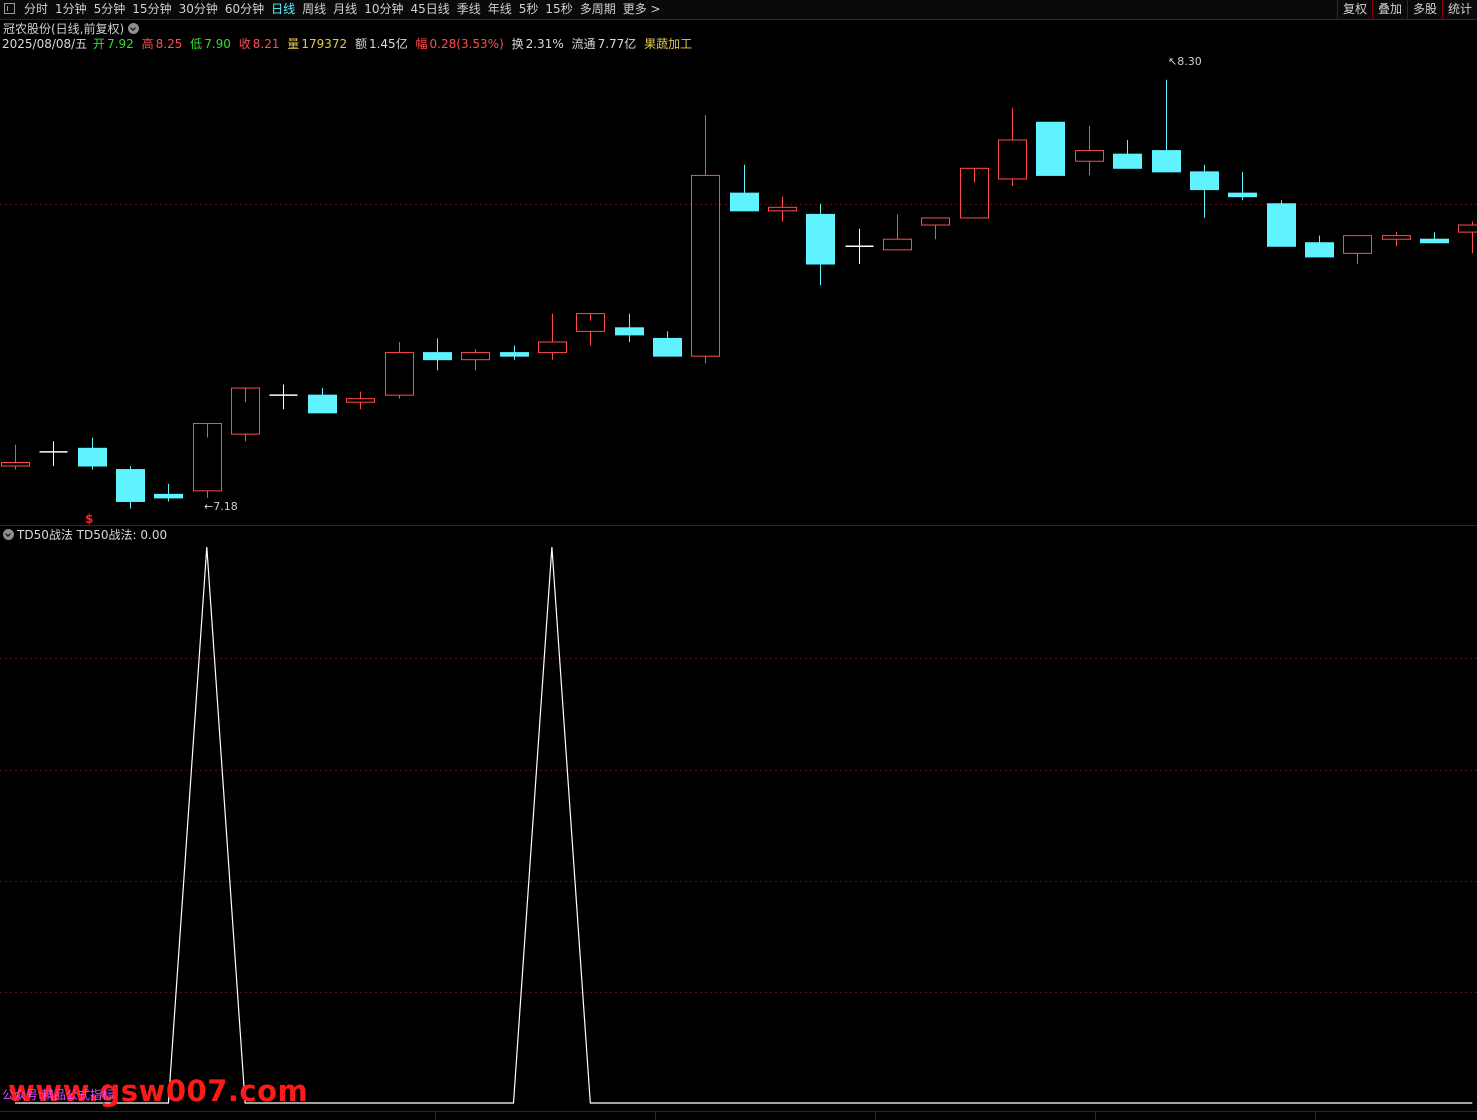  Describe the element at coordinates (58, 1095) in the screenshot. I see `watermark-small: 公众号:精品公式指标` at that location.